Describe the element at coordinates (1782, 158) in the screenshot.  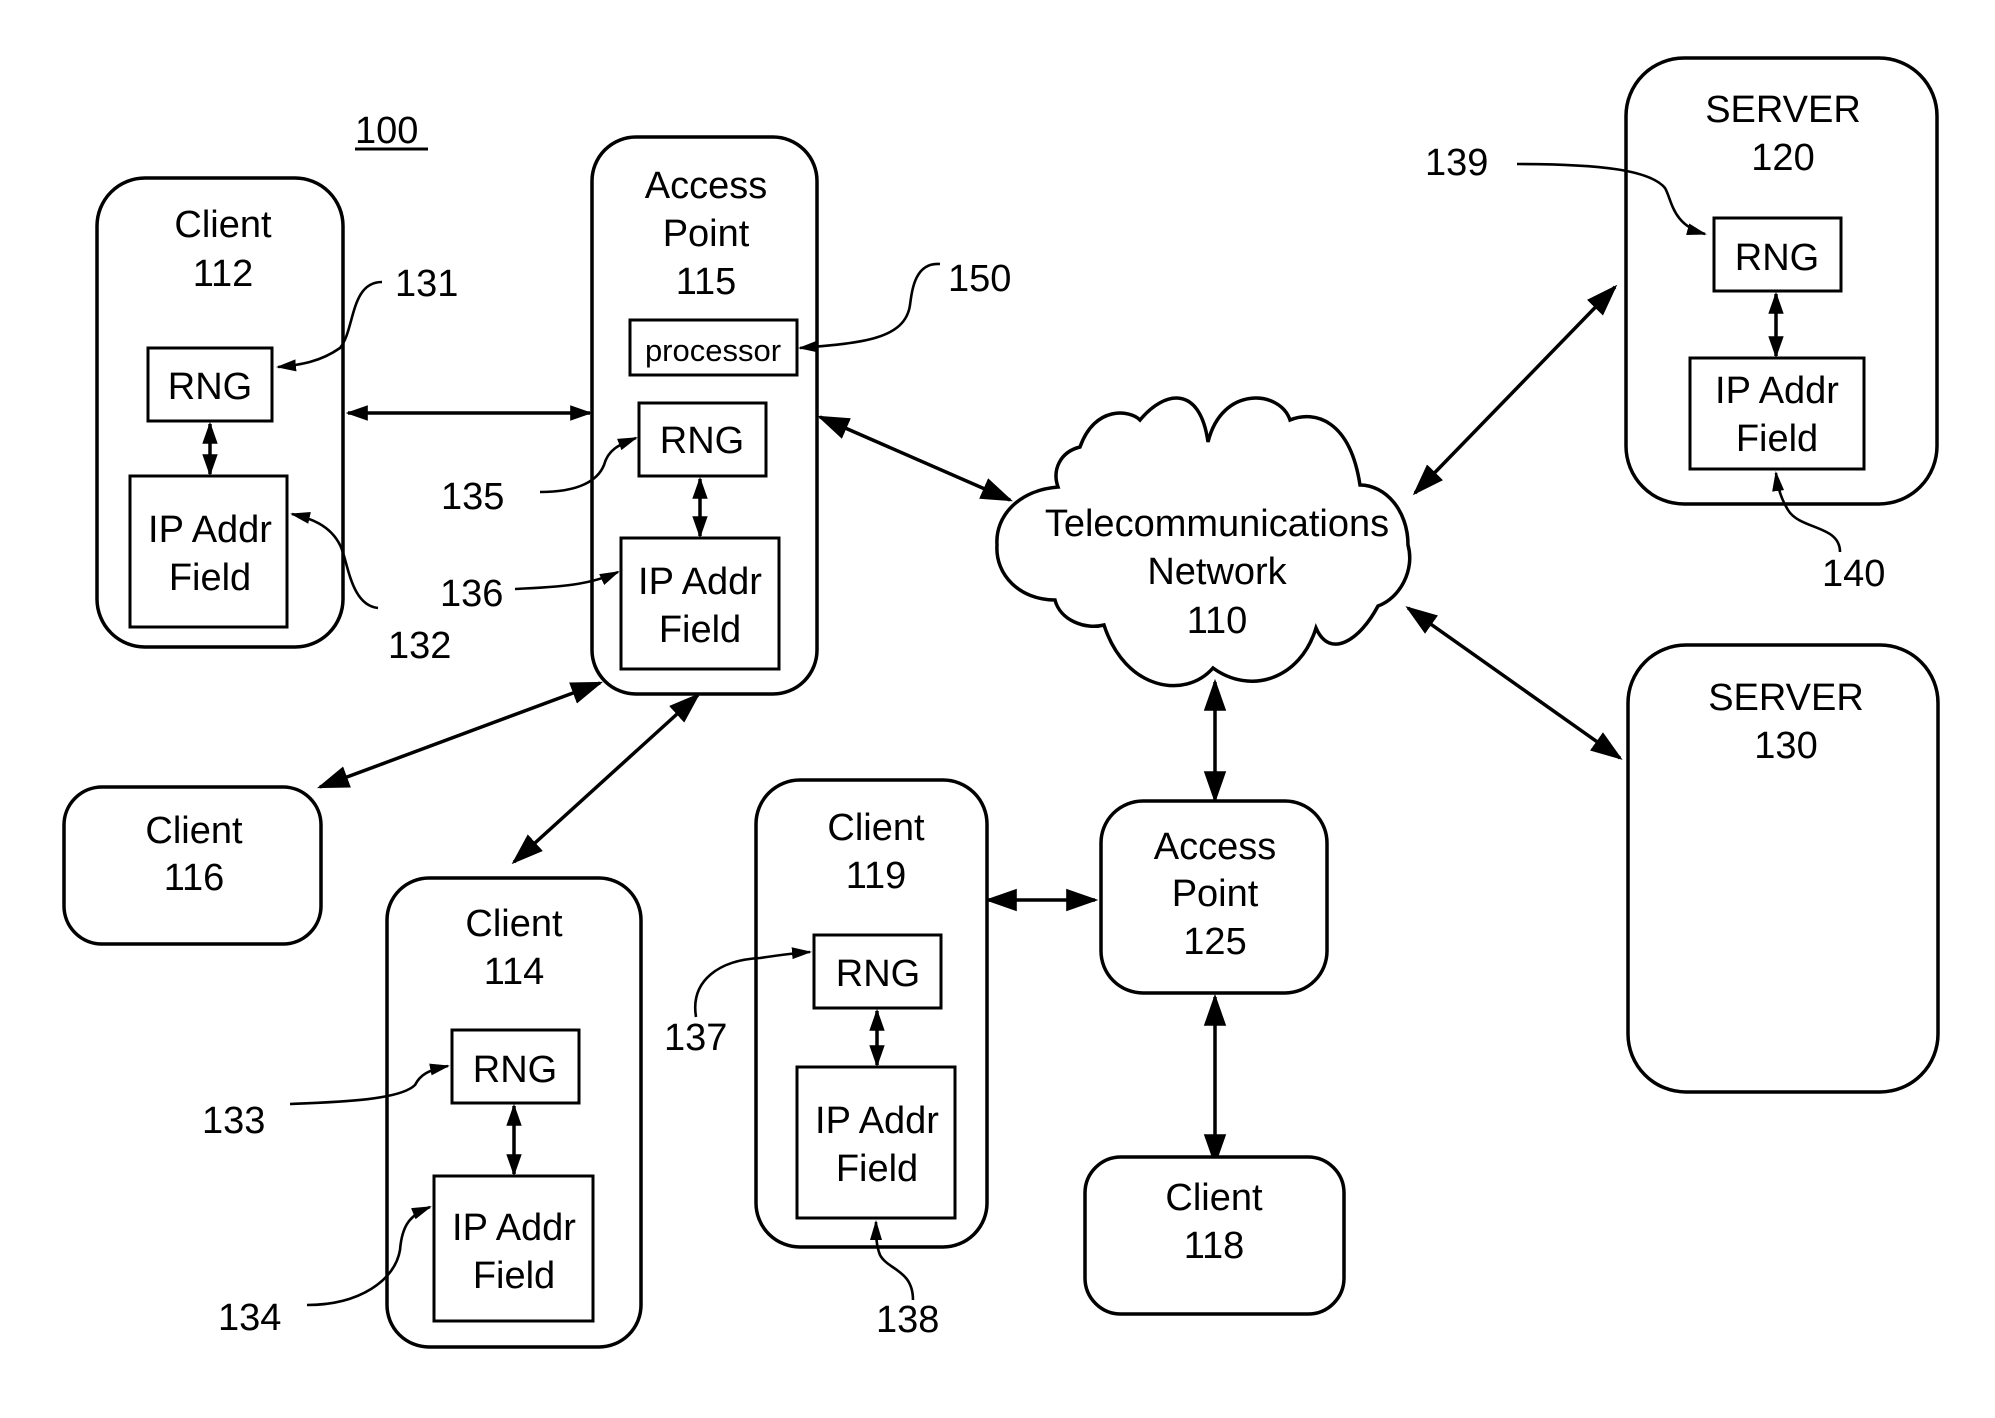
I see `server-120-ref: 120` at that location.